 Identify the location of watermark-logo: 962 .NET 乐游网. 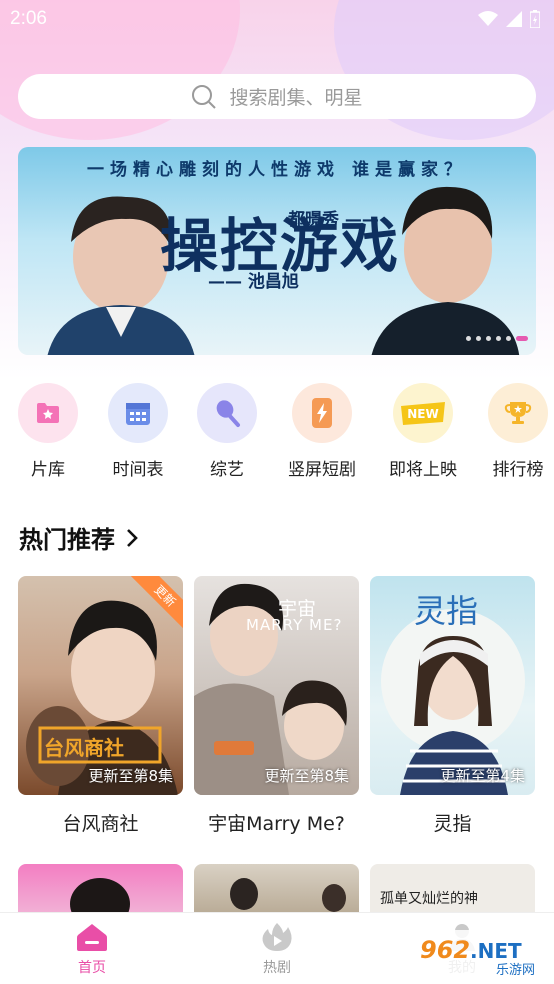
(482, 954).